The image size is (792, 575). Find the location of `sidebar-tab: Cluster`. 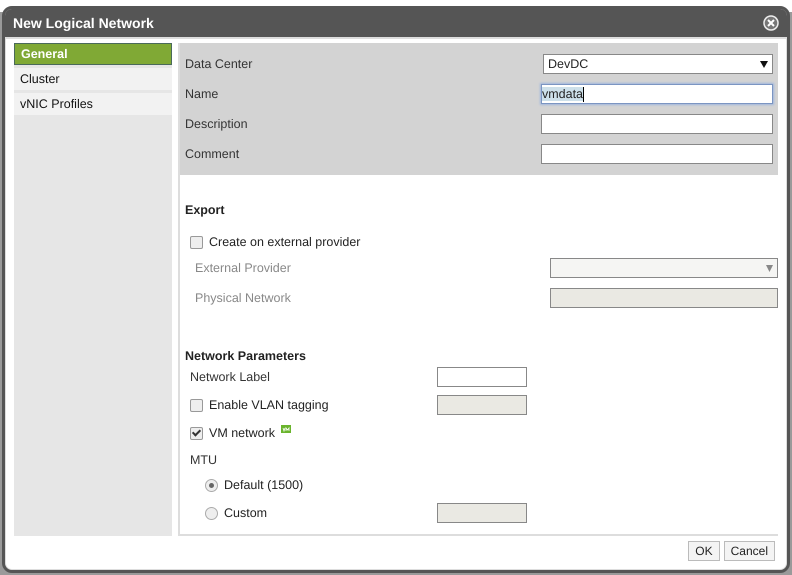

sidebar-tab: Cluster is located at coordinates (93, 79).